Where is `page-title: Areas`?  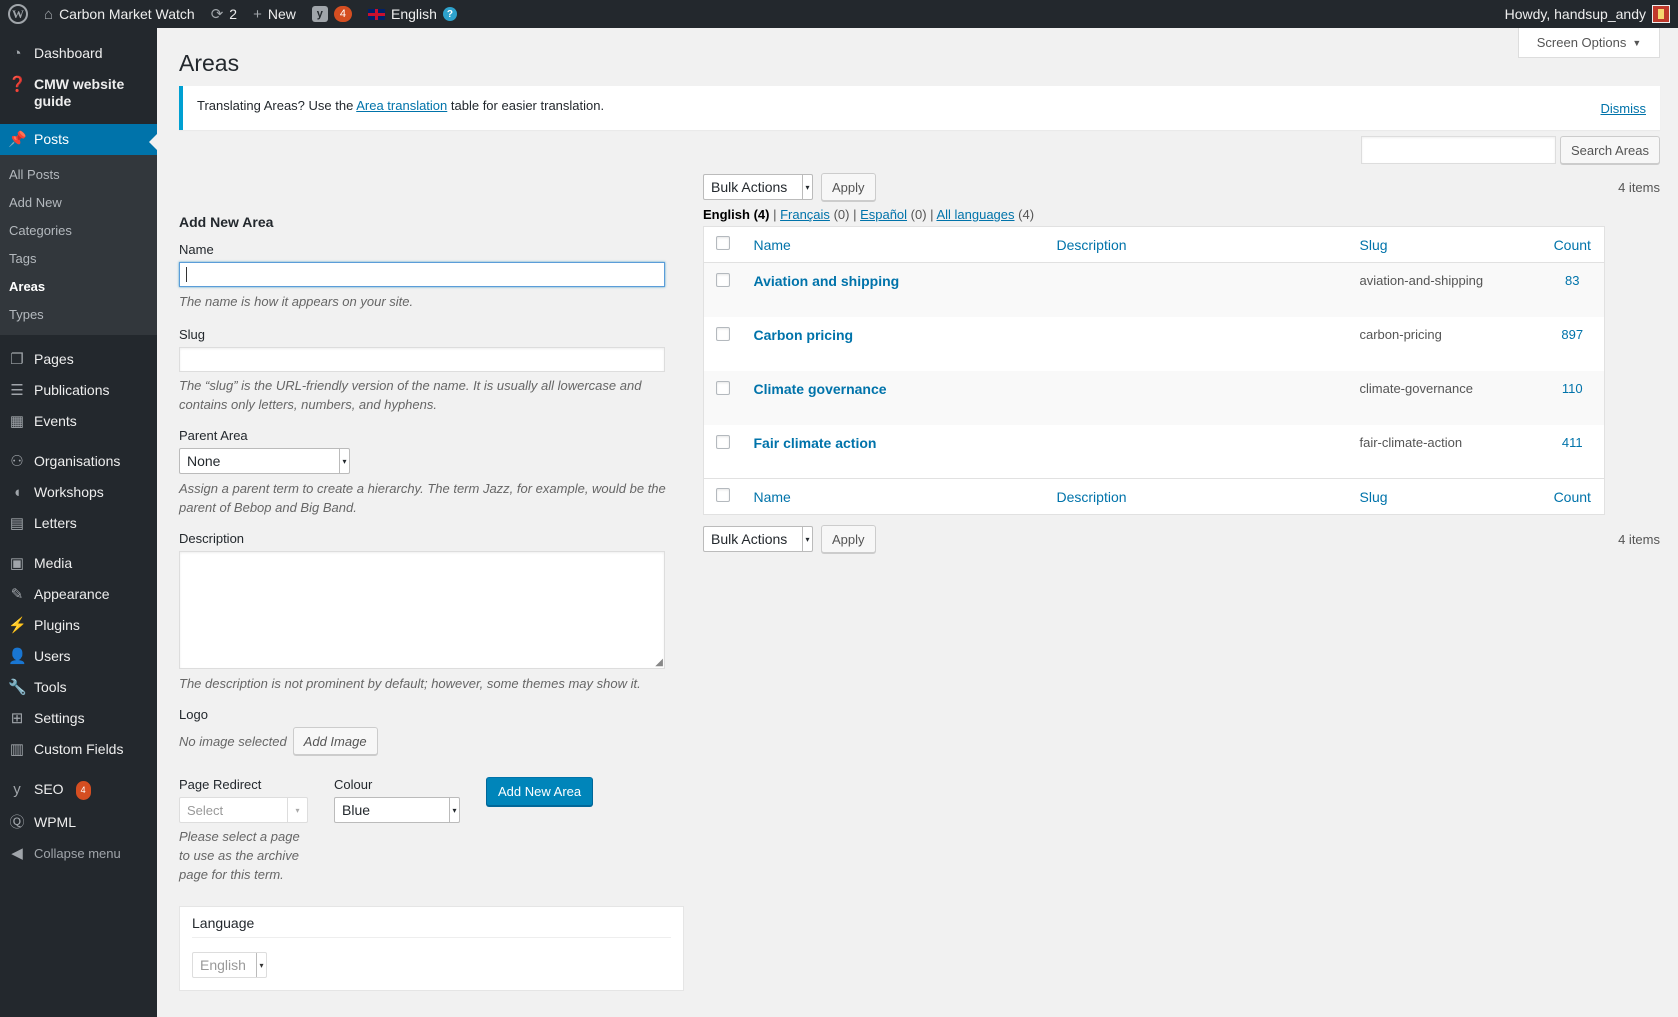
page-title: Areas is located at coordinates (209, 63).